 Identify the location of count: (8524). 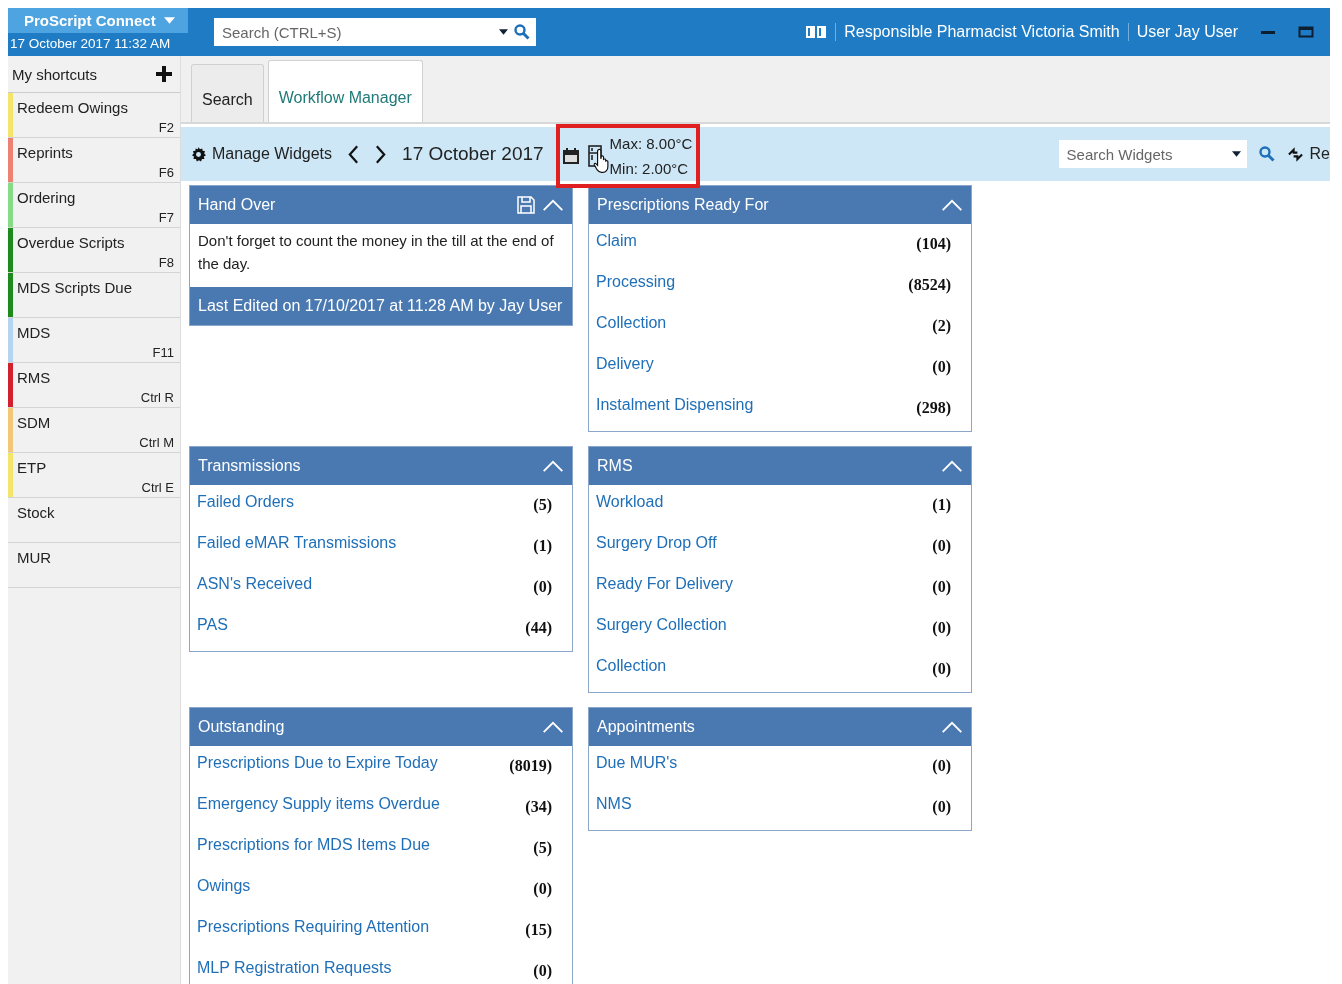
(929, 285).